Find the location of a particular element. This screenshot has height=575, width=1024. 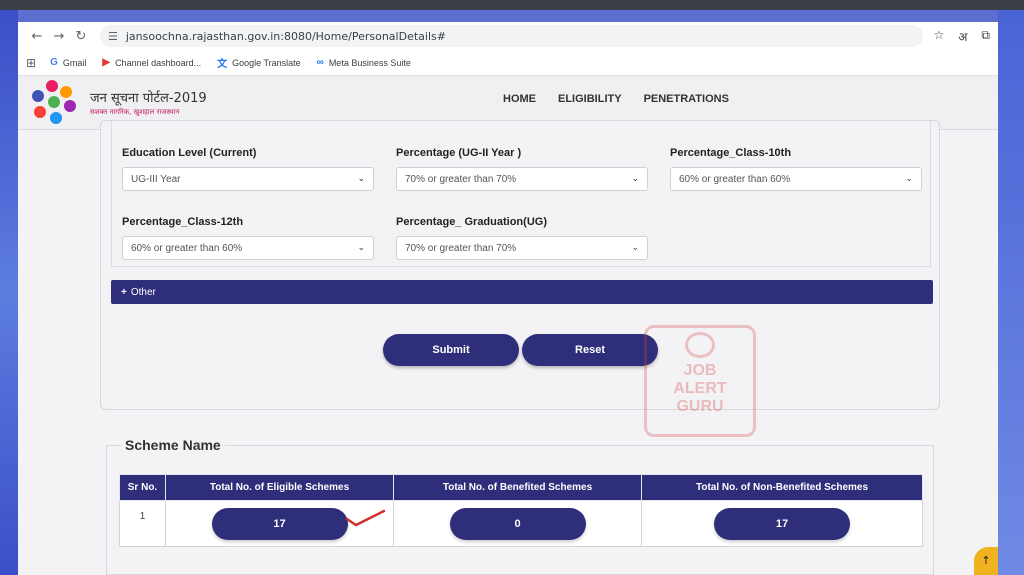

bookmark-label: Meta Business Suite is located at coordinates (369, 62).